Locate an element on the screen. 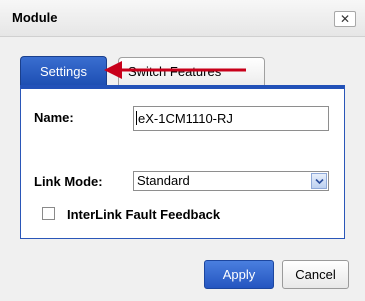 The height and width of the screenshot is (301, 365). link-mode-value: Standard is located at coordinates (163, 180).